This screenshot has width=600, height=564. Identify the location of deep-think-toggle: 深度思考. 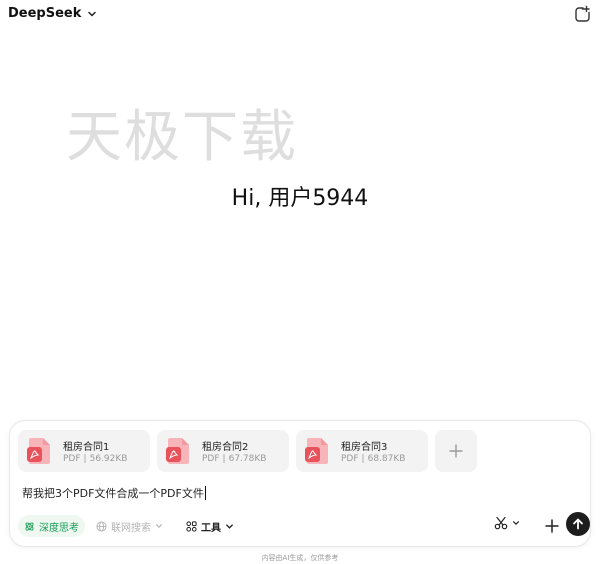
(51, 526).